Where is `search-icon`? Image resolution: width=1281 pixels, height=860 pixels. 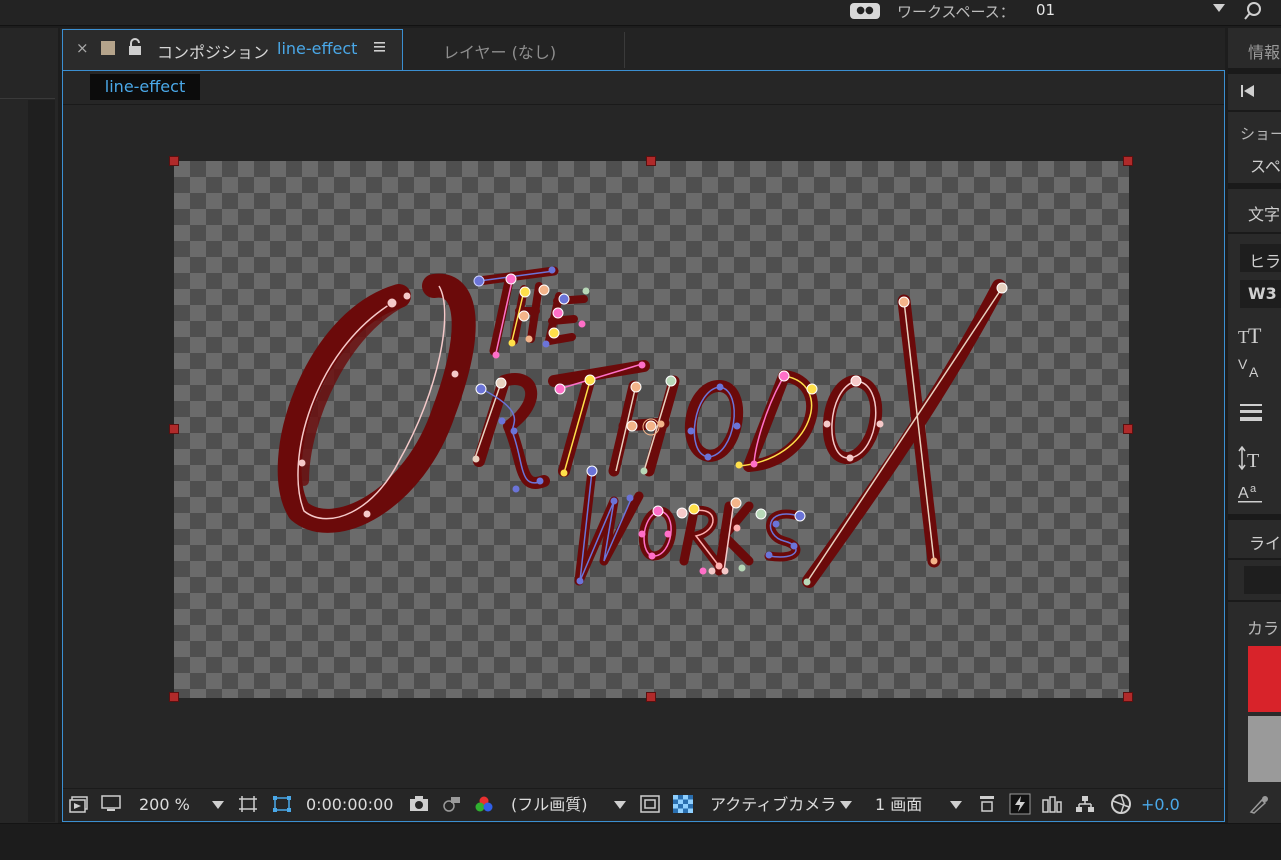 search-icon is located at coordinates (1253, 11).